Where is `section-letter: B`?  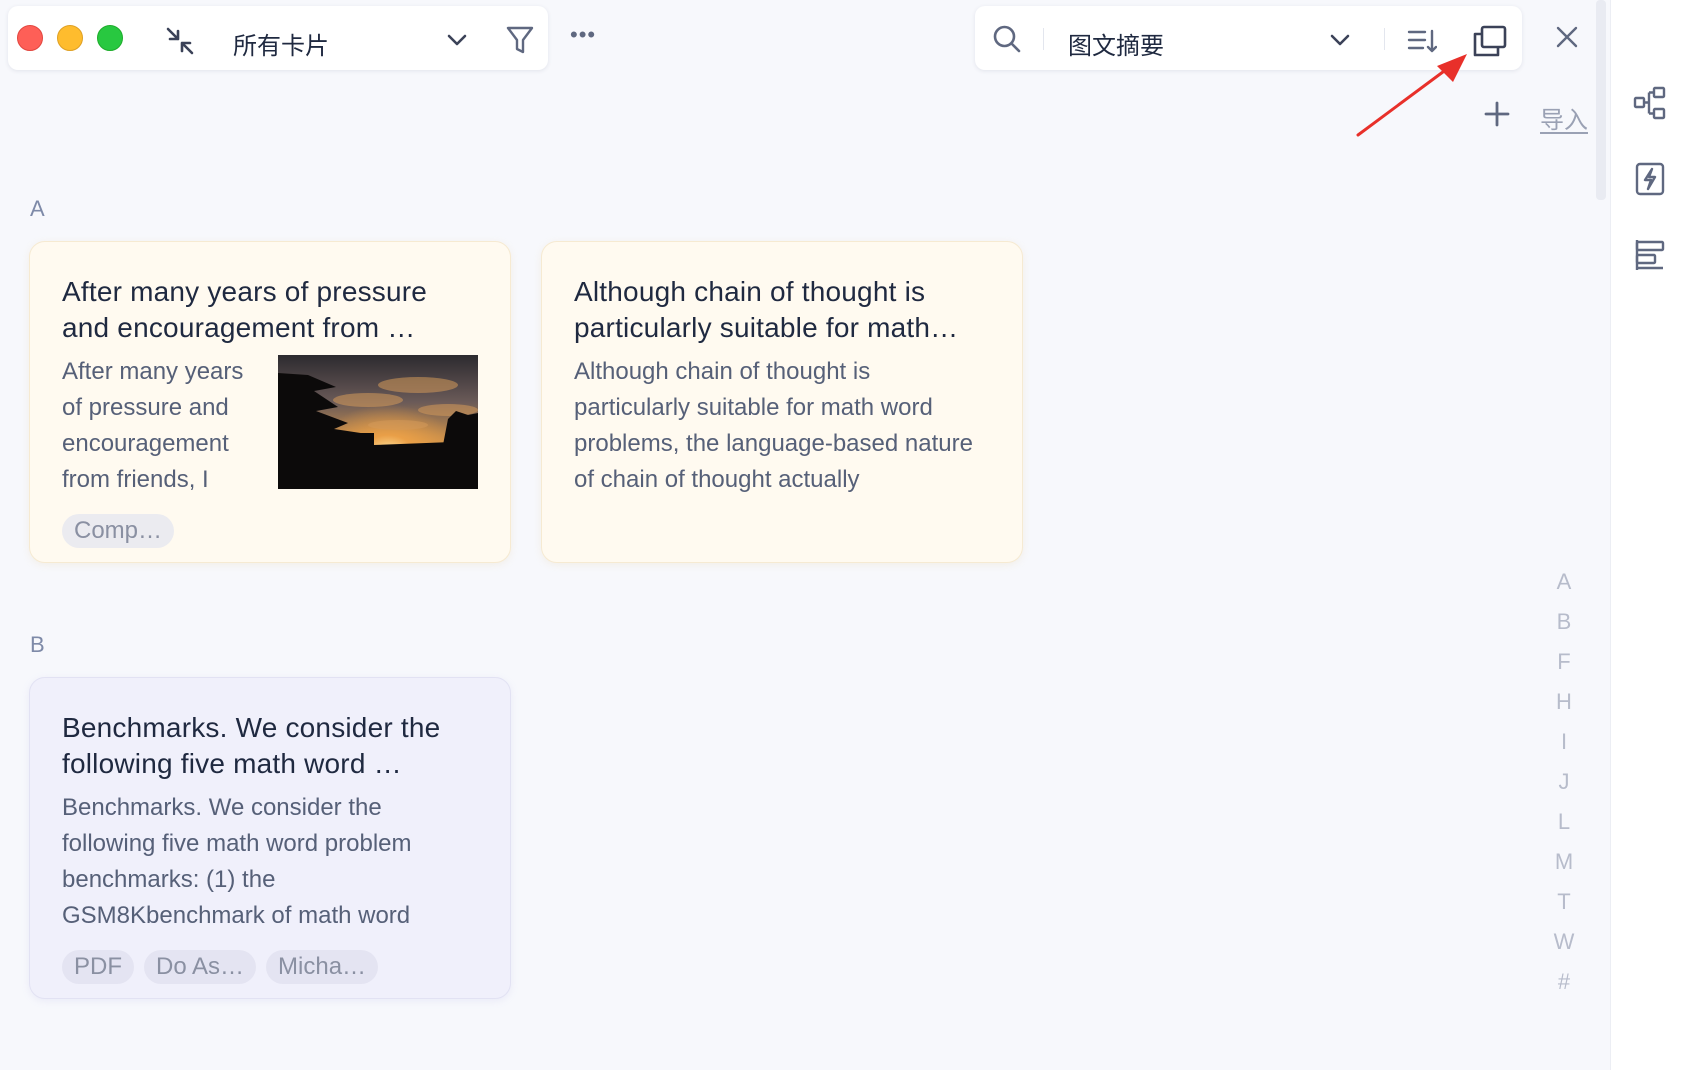
section-letter: B is located at coordinates (37, 644).